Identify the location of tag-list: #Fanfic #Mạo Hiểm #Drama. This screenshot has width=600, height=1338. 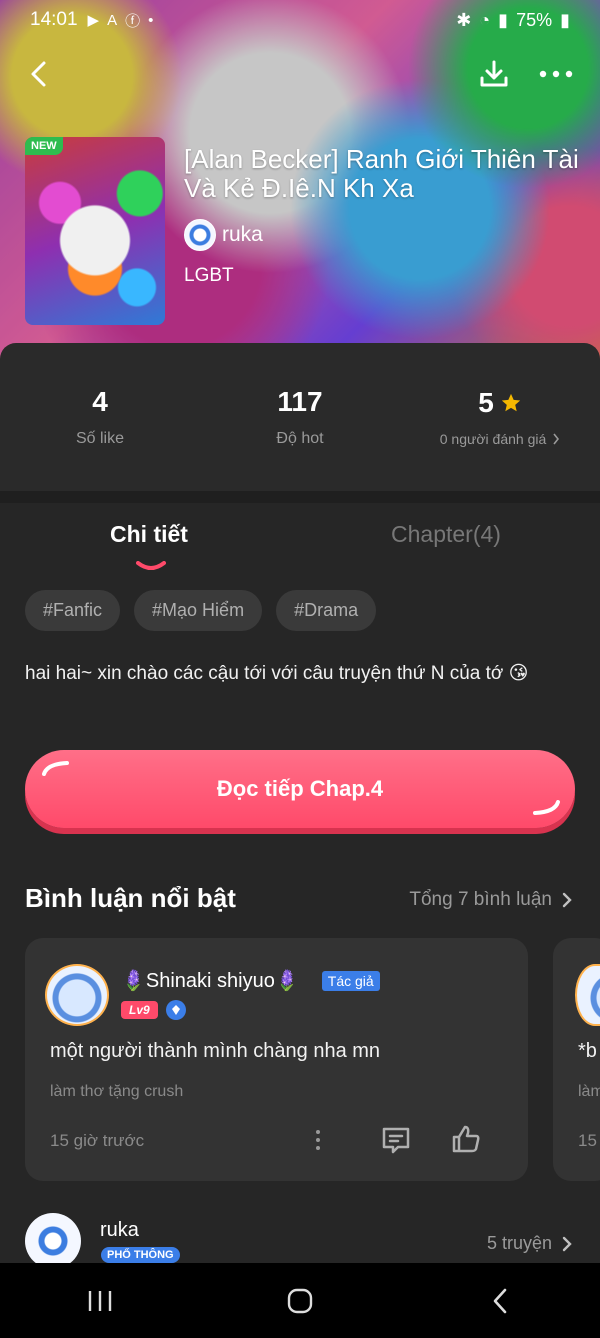
(201, 610).